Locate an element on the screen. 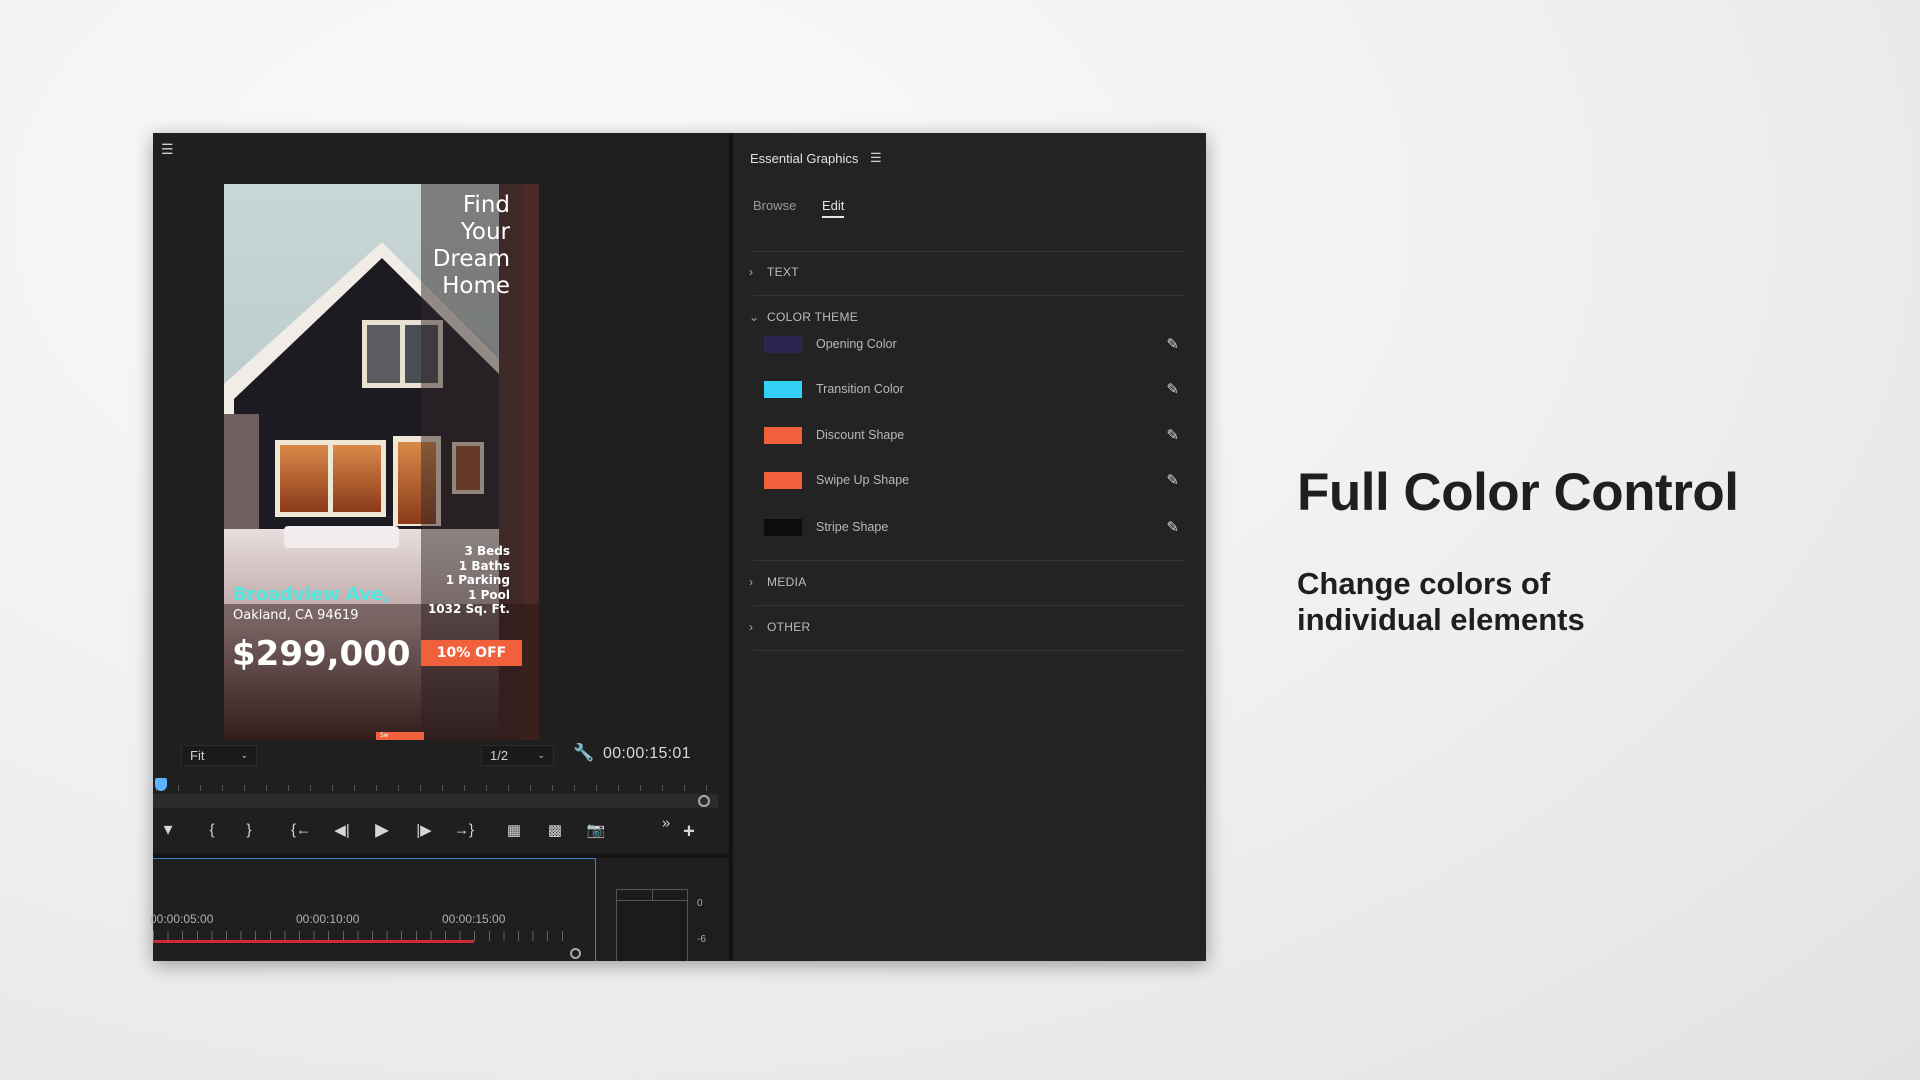 This screenshot has width=1920, height=1080. swipe-up-tab: Sw is located at coordinates (400, 736).